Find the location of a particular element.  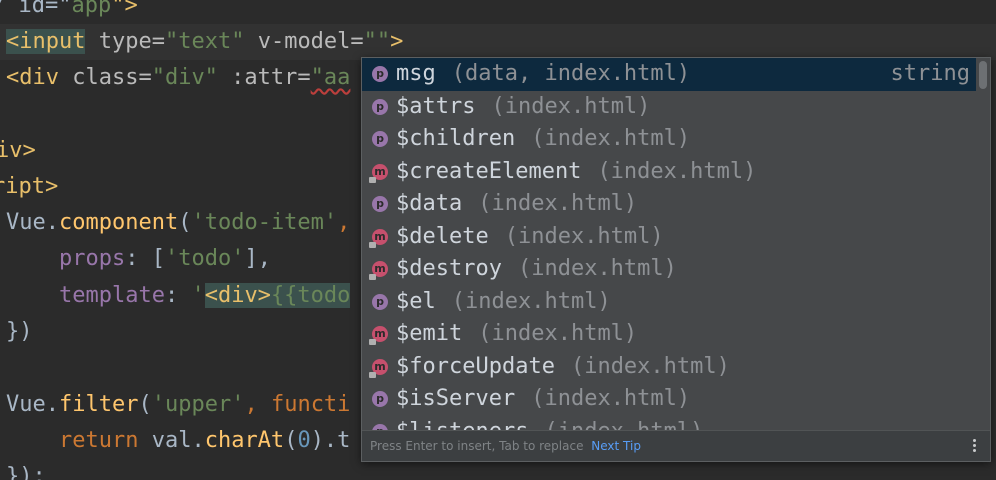

code-token: : [ is located at coordinates (145, 258).